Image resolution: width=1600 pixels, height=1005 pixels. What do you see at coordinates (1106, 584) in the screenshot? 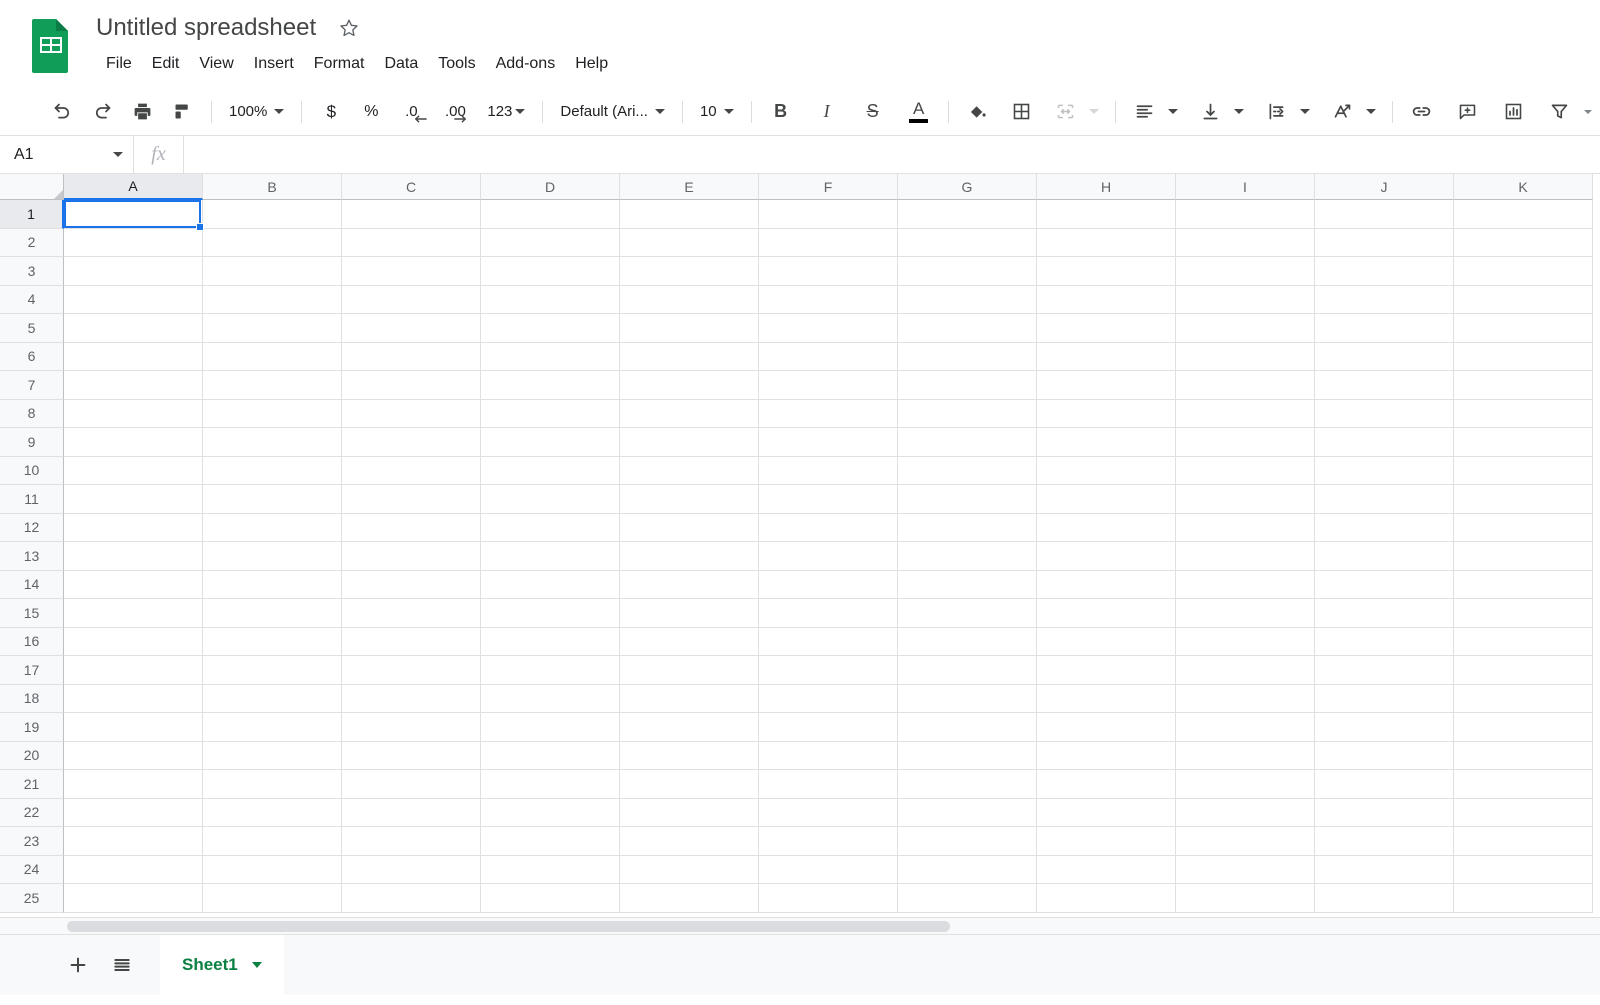
I see `cell-H14` at bounding box center [1106, 584].